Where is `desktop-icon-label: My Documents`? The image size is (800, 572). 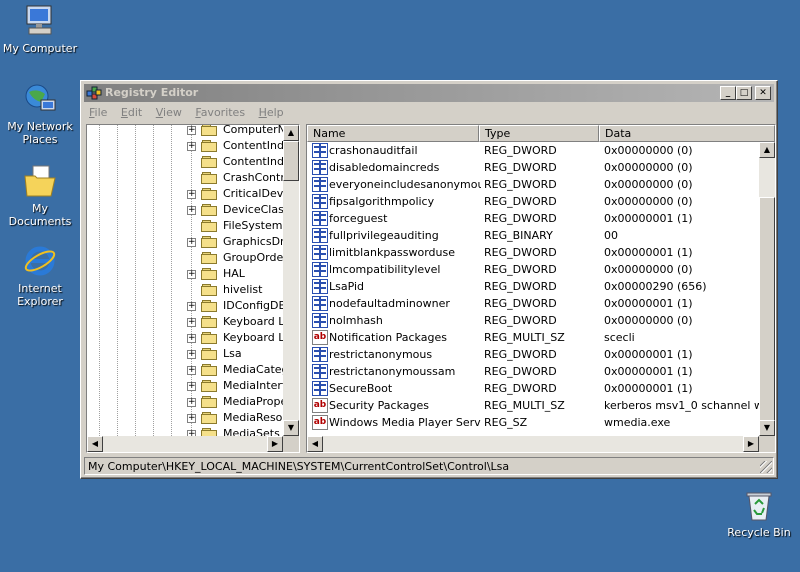
desktop-icon-label: My Documents is located at coordinates (40, 215).